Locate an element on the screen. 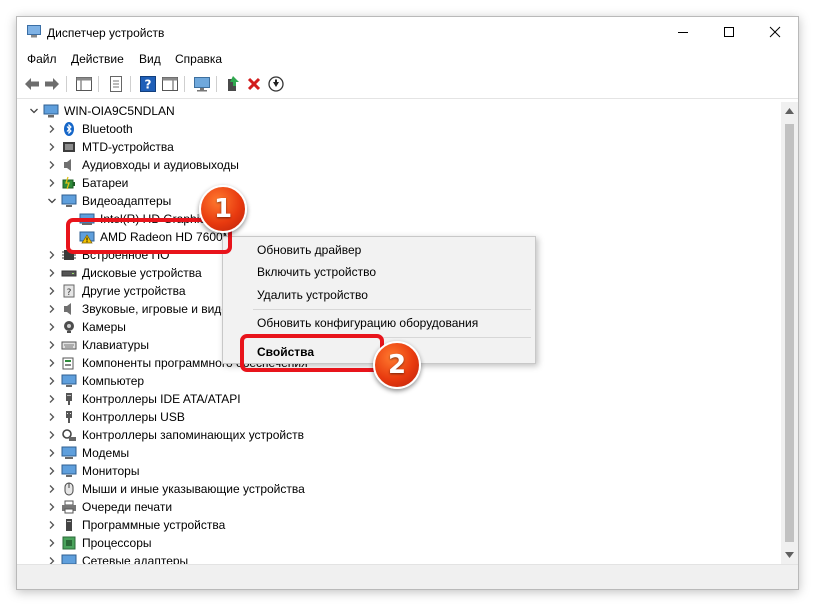 This screenshot has height=604, width=813. tree-item-monitors: Мониторы is located at coordinates (100, 471).